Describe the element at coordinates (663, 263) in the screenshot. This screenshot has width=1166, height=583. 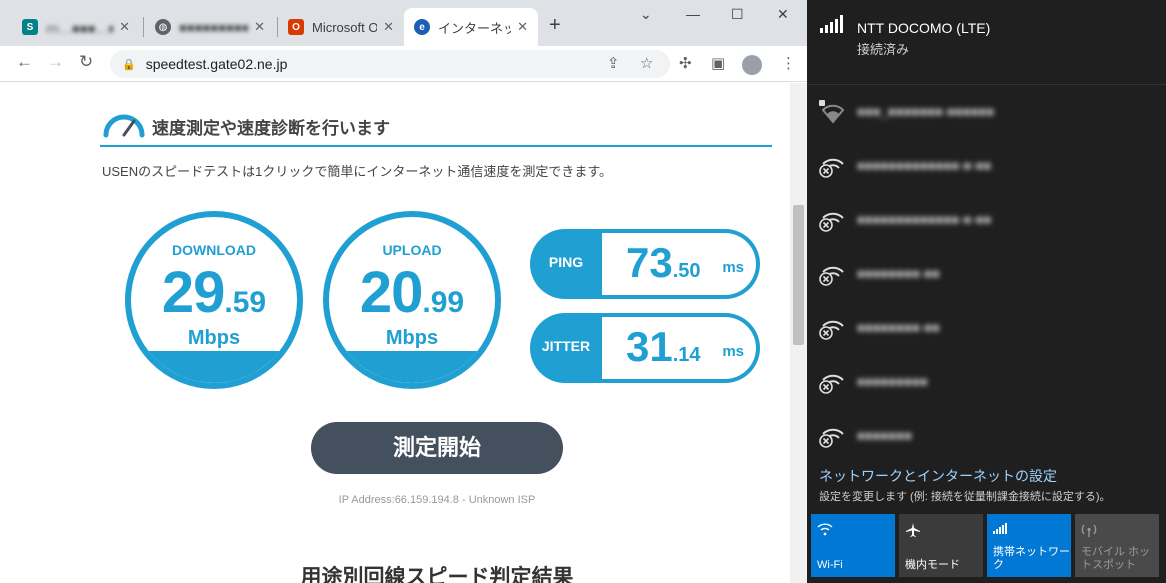
I see `ping-value: 73.50` at that location.